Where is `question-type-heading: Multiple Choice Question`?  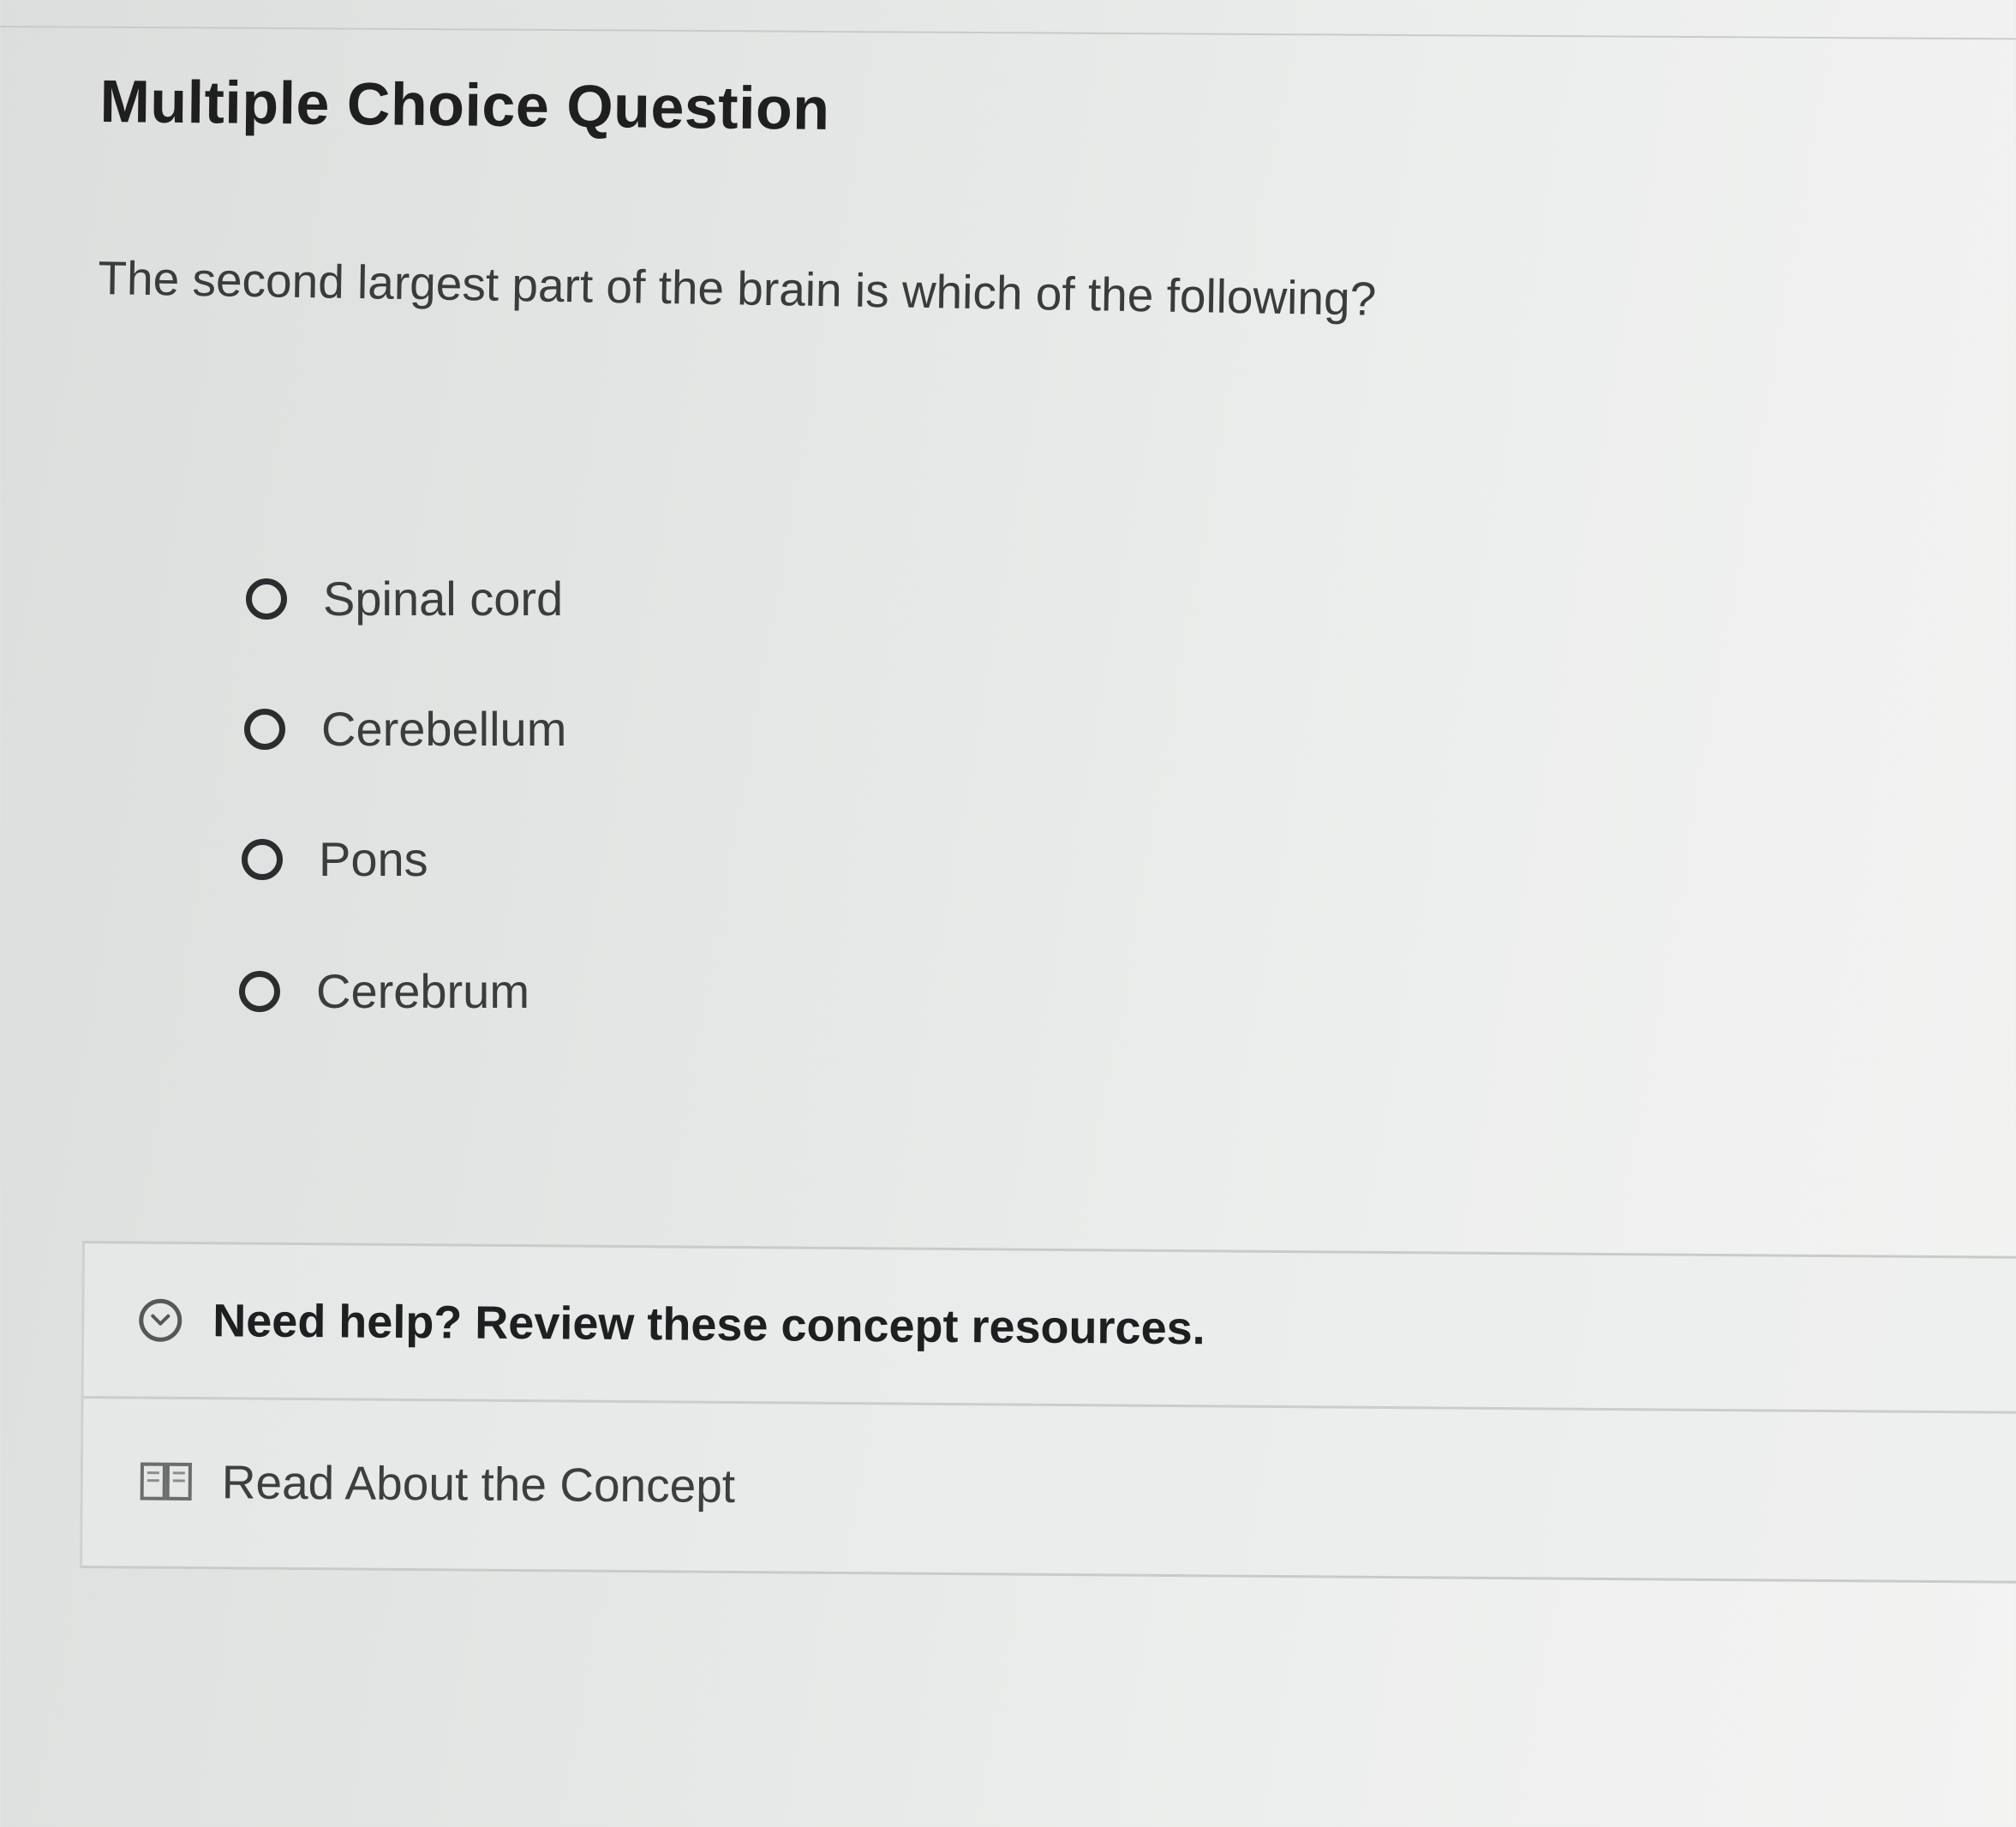 question-type-heading: Multiple Choice Question is located at coordinates (464, 104).